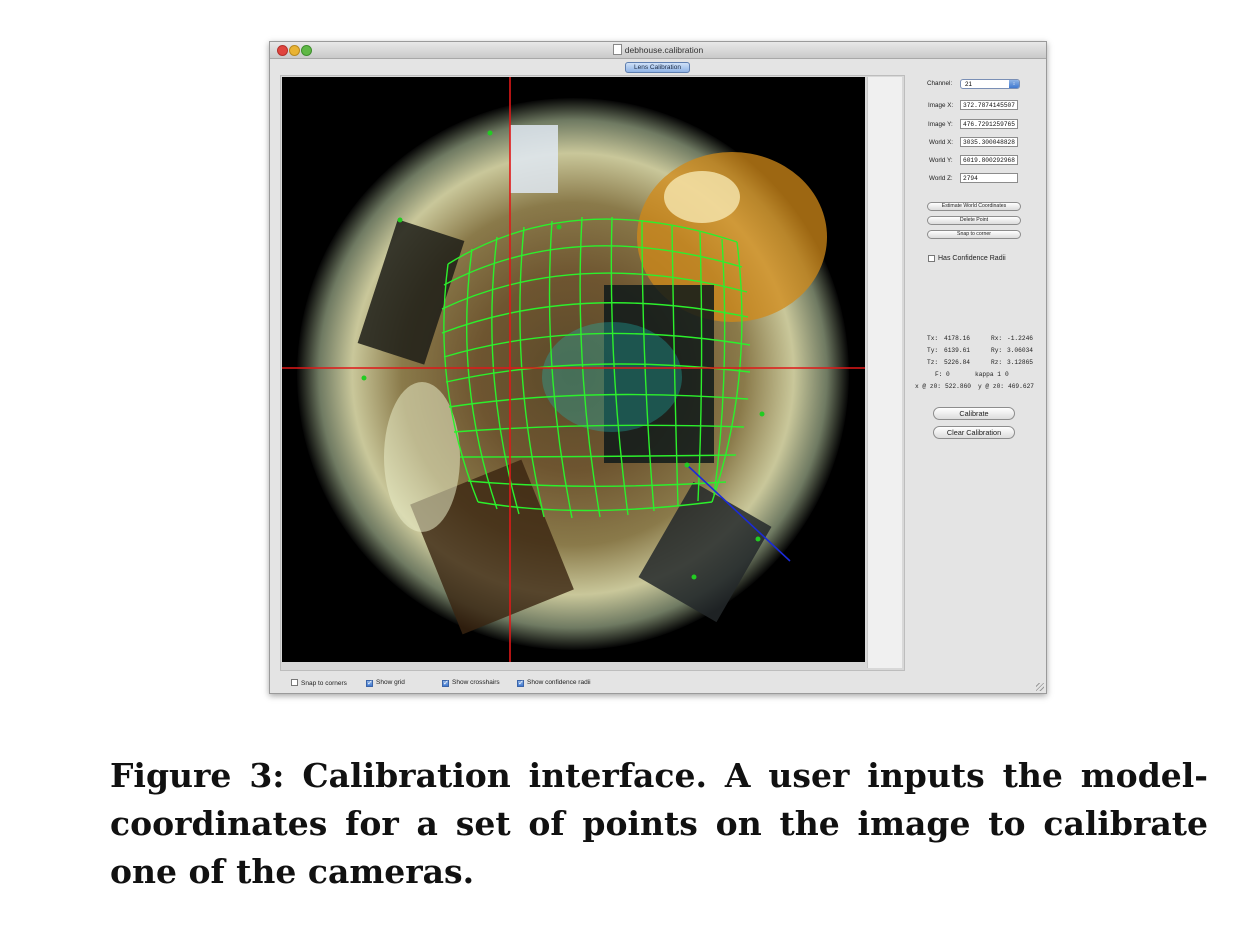  What do you see at coordinates (974, 220) in the screenshot?
I see `delete-point-button: Delete Point` at bounding box center [974, 220].